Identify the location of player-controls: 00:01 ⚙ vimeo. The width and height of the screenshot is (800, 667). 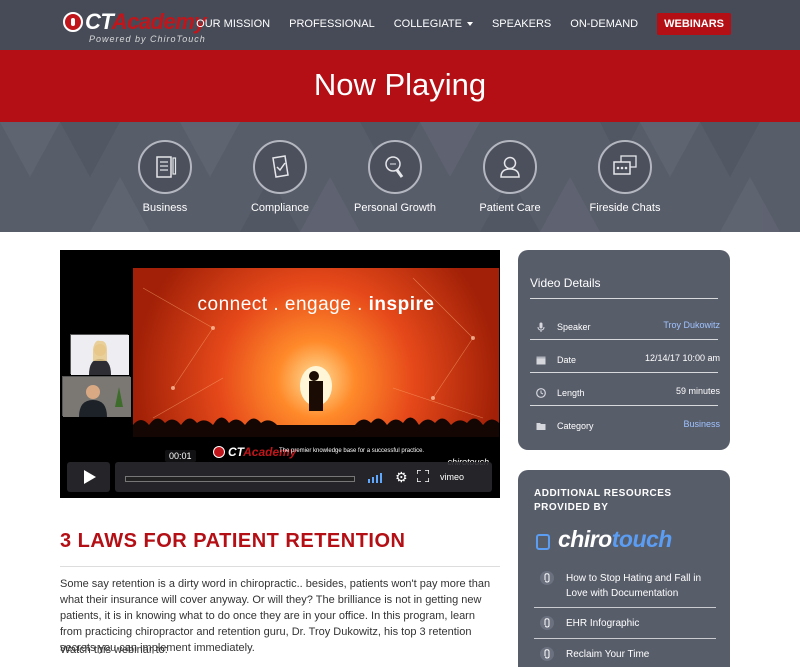
(279, 471).